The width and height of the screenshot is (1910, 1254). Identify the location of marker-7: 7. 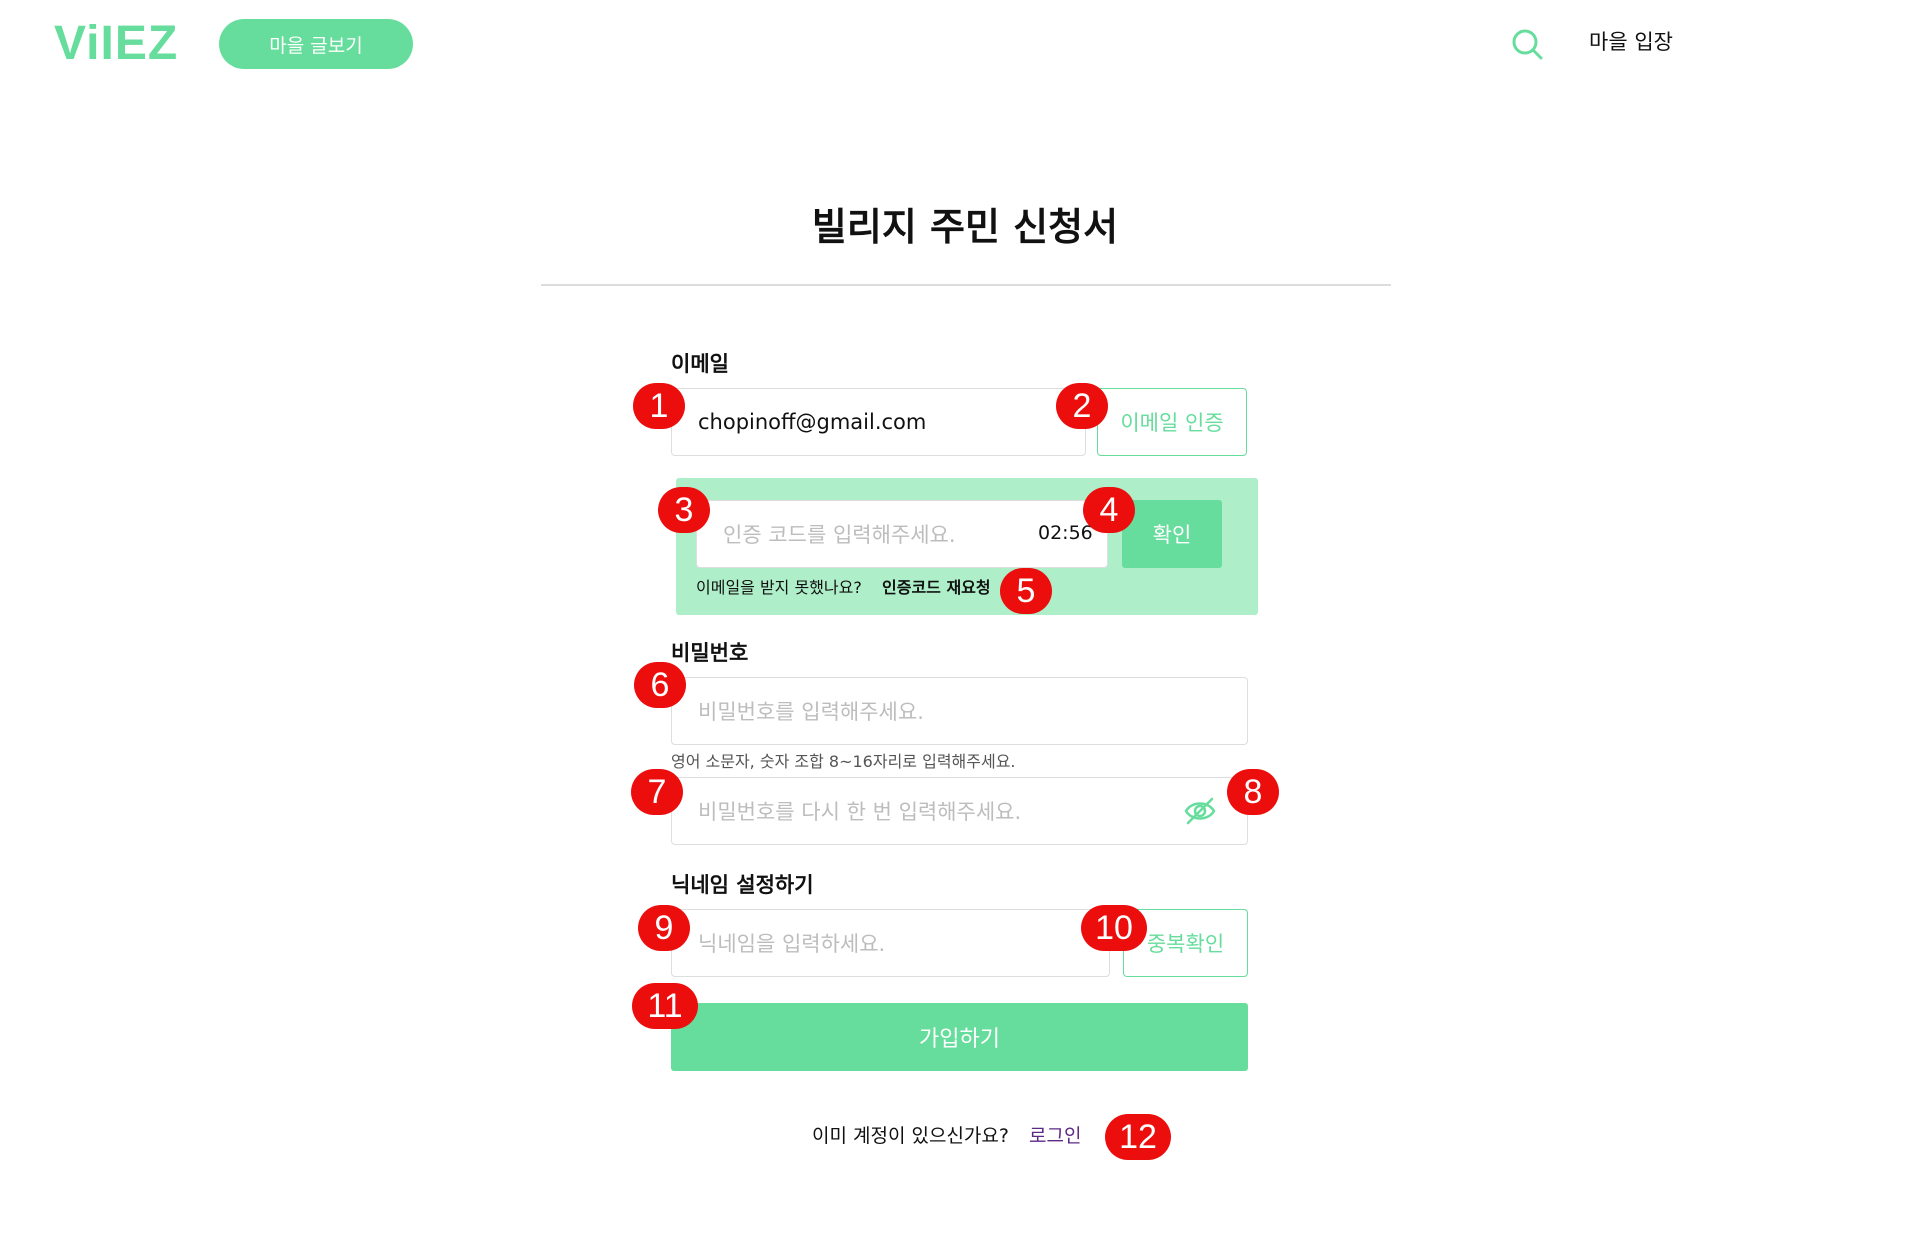
(657, 792).